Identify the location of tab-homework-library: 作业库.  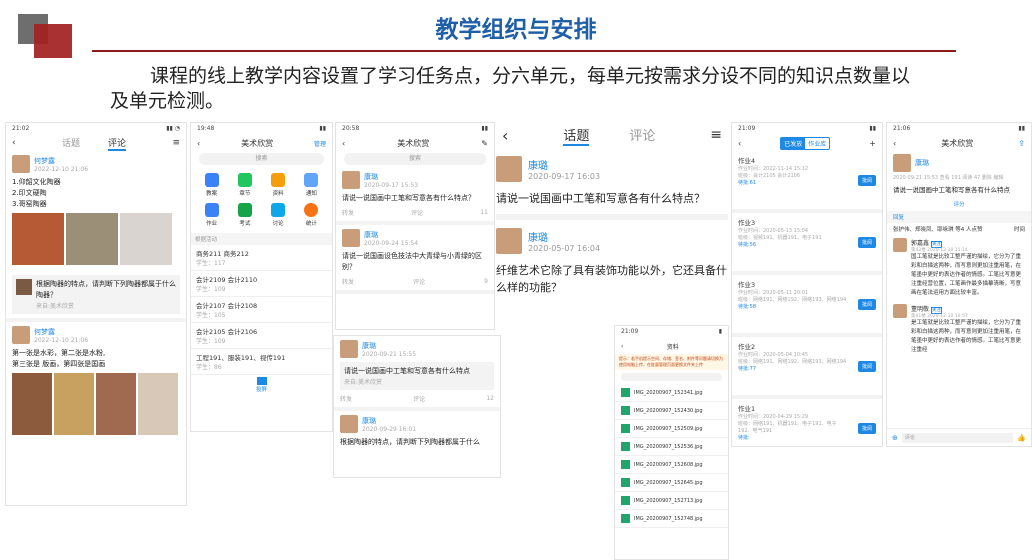
(817, 143).